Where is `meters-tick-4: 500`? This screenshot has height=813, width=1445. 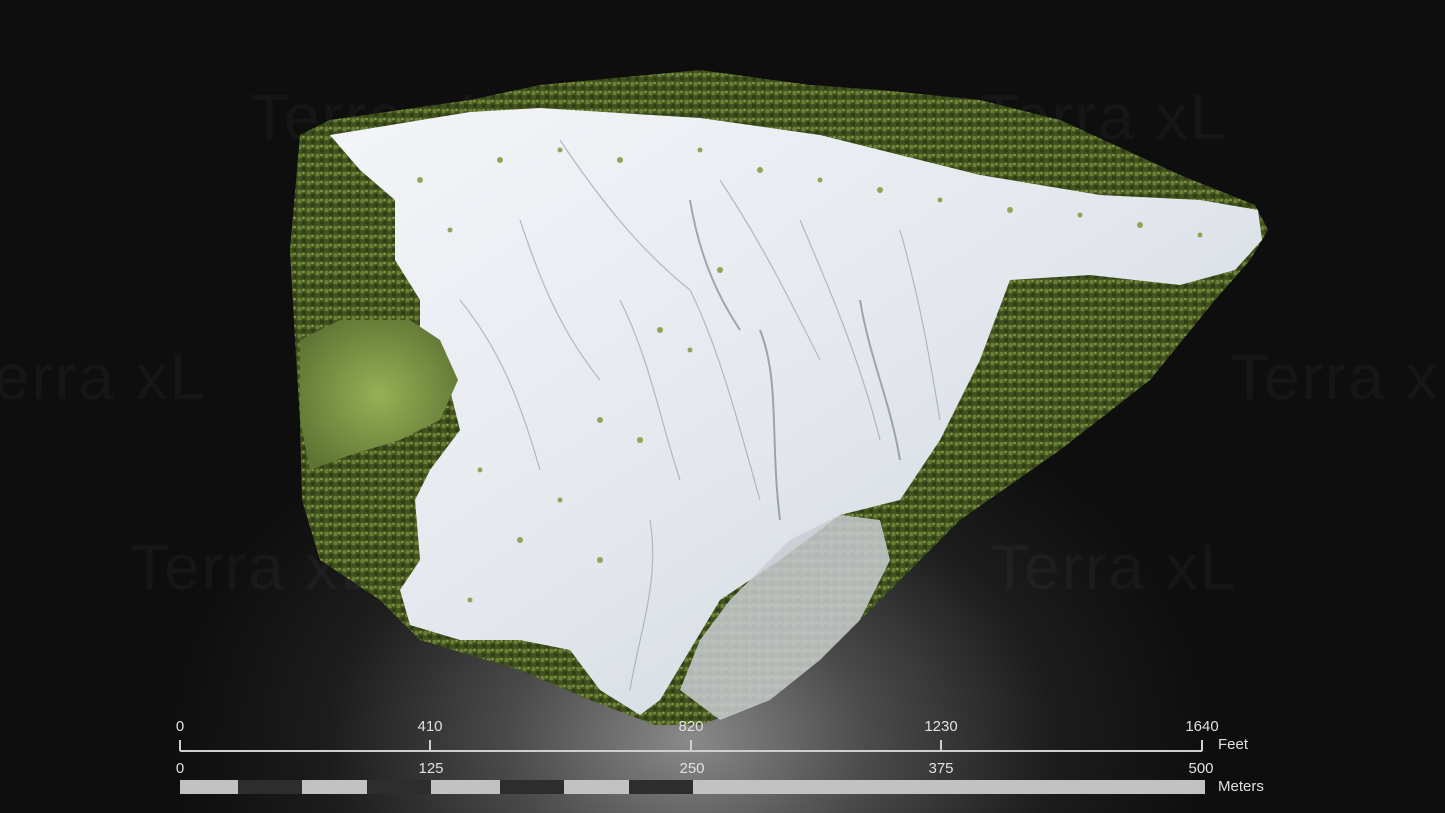
meters-tick-4: 500 is located at coordinates (1201, 768).